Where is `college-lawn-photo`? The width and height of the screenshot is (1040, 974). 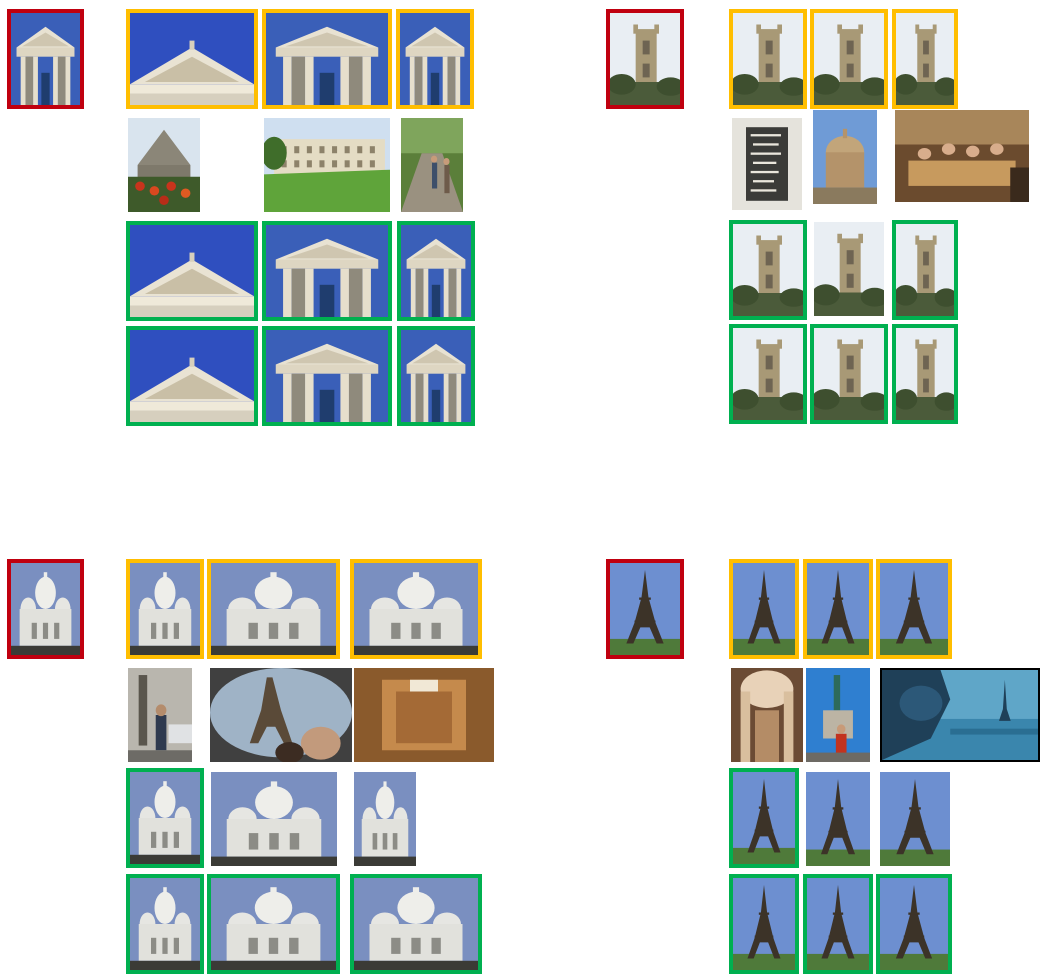
college-lawn-photo is located at coordinates (327, 165).